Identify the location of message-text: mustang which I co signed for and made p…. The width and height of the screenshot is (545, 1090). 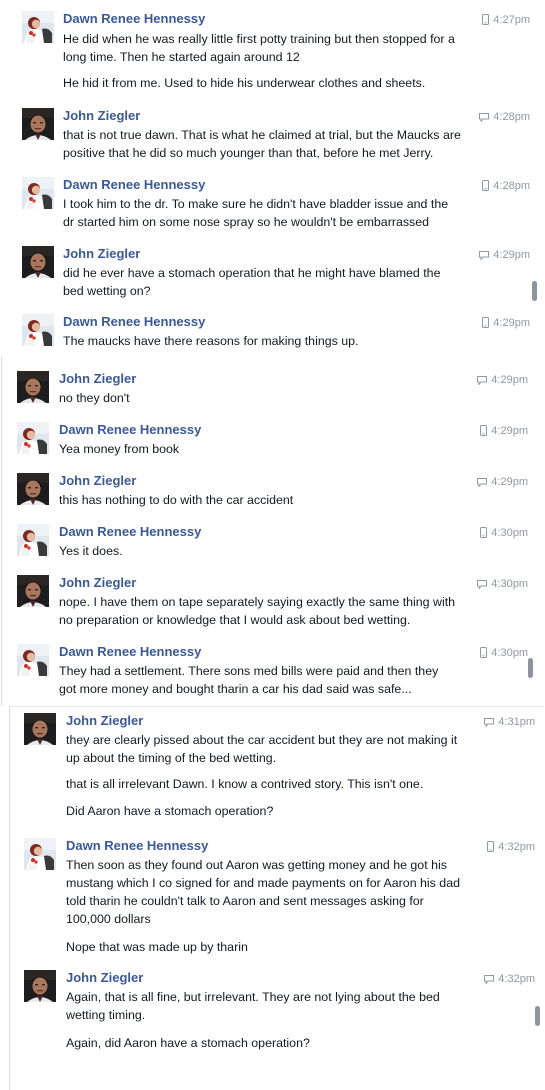
(263, 883).